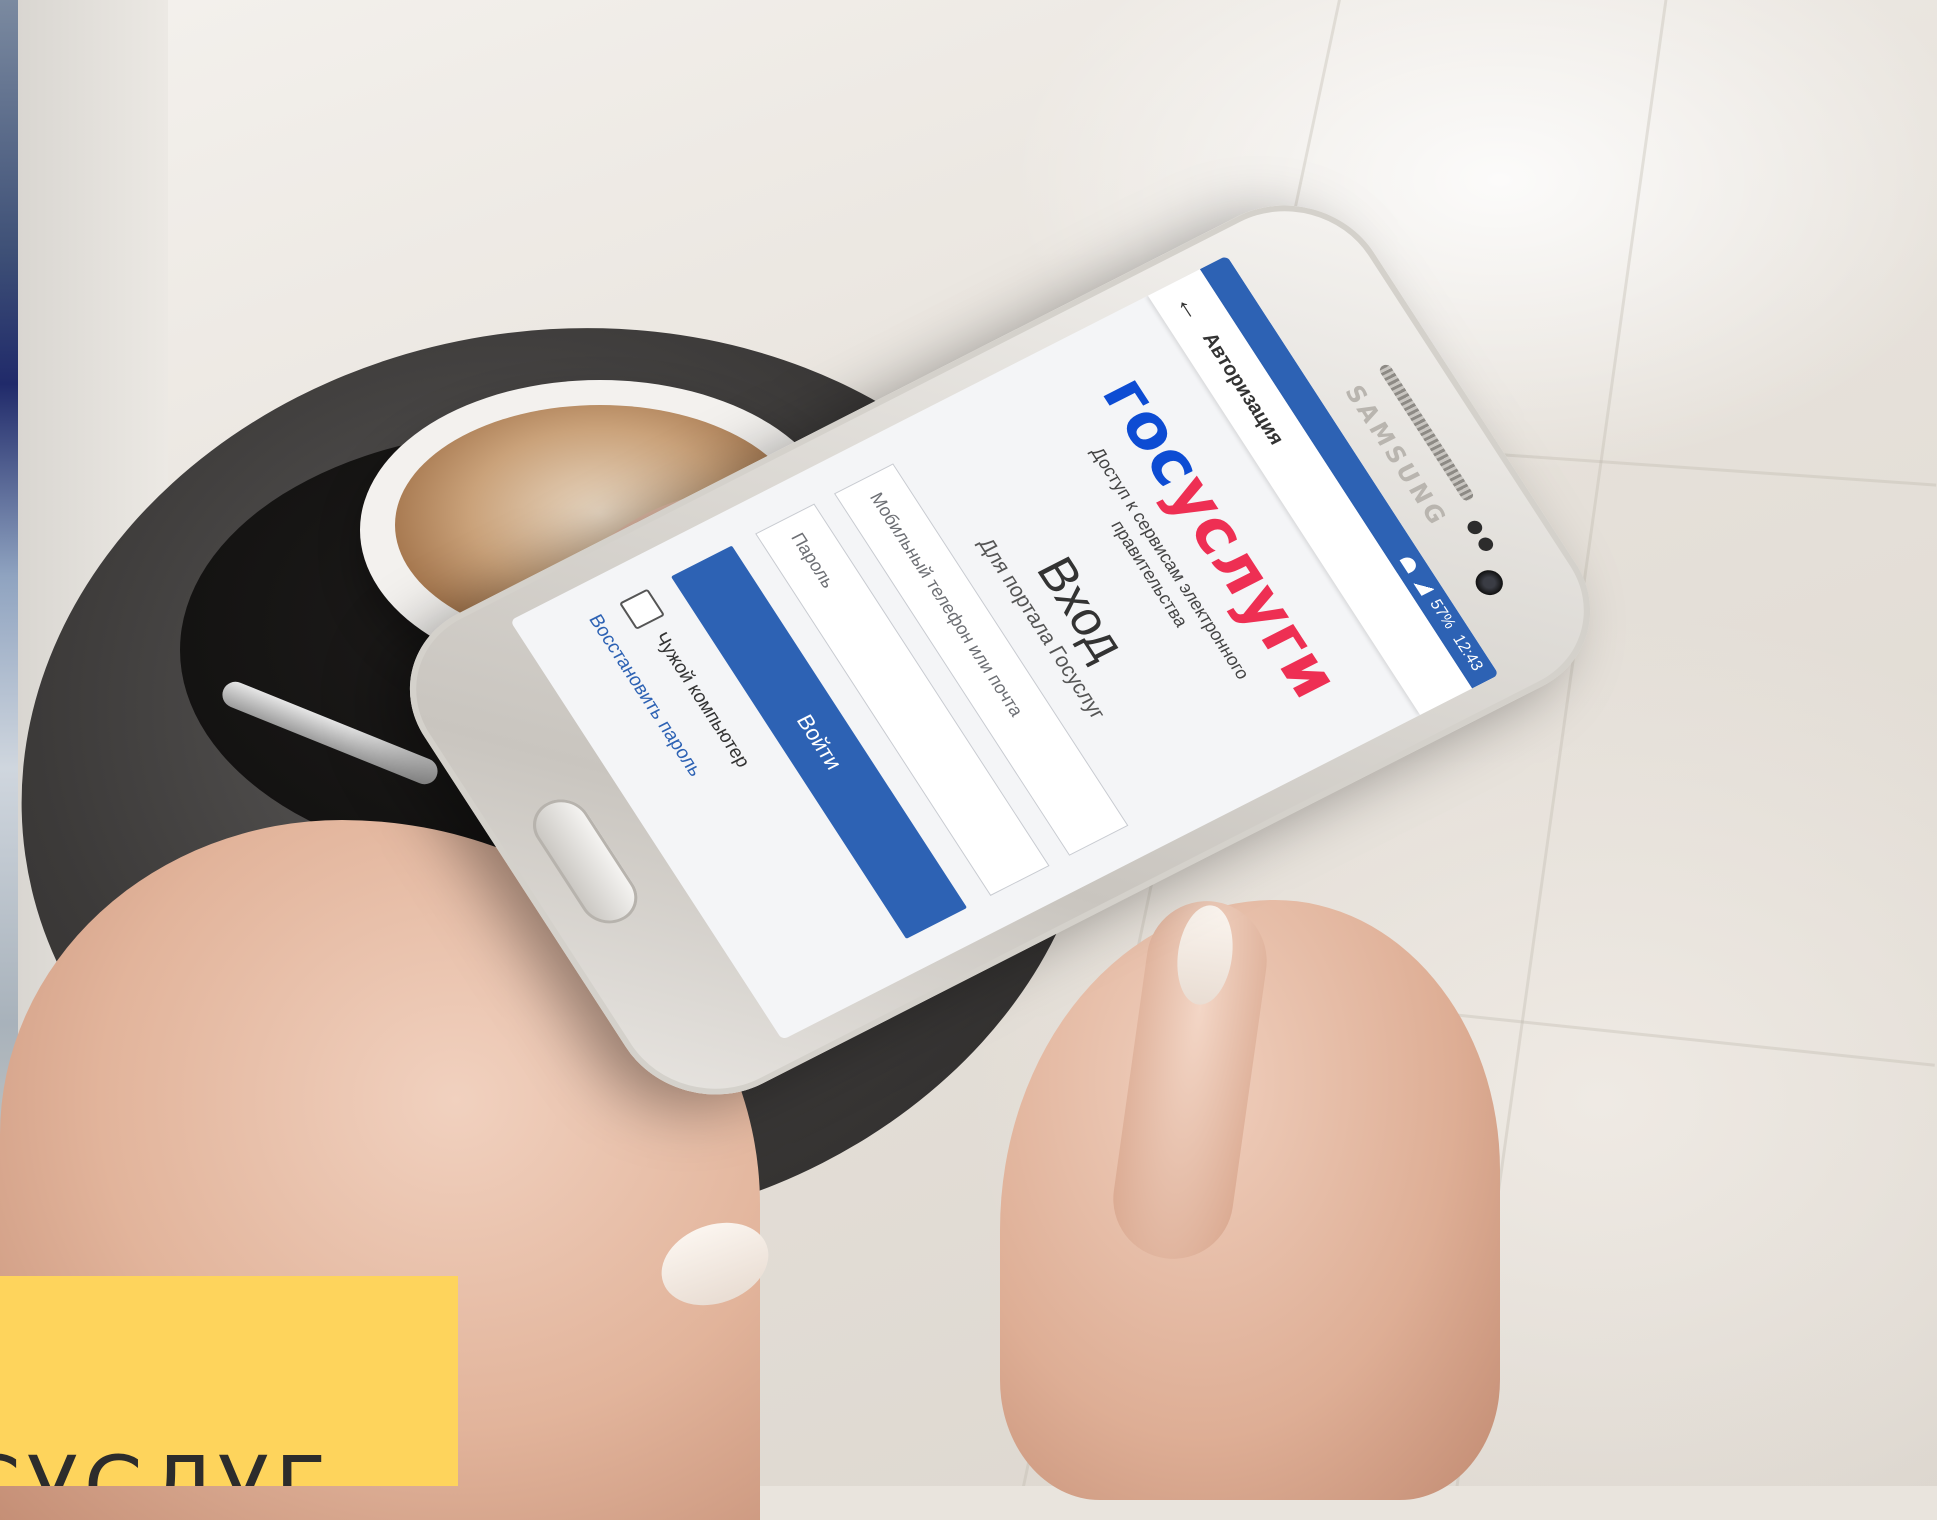 This screenshot has height=1520, width=1937. What do you see at coordinates (1190, 308) in the screenshot?
I see `back-arrow-icon: ←` at bounding box center [1190, 308].